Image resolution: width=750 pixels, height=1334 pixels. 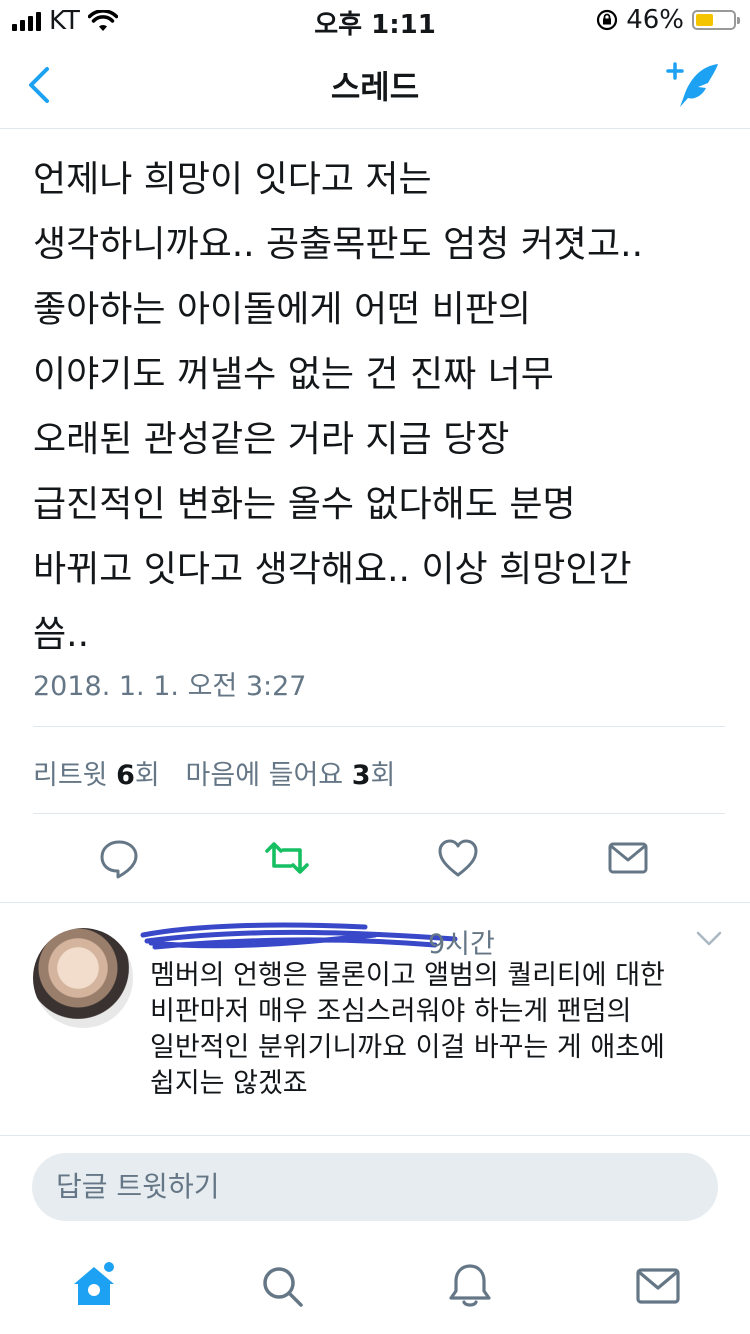 I want to click on retweet-icon, so click(x=287, y=858).